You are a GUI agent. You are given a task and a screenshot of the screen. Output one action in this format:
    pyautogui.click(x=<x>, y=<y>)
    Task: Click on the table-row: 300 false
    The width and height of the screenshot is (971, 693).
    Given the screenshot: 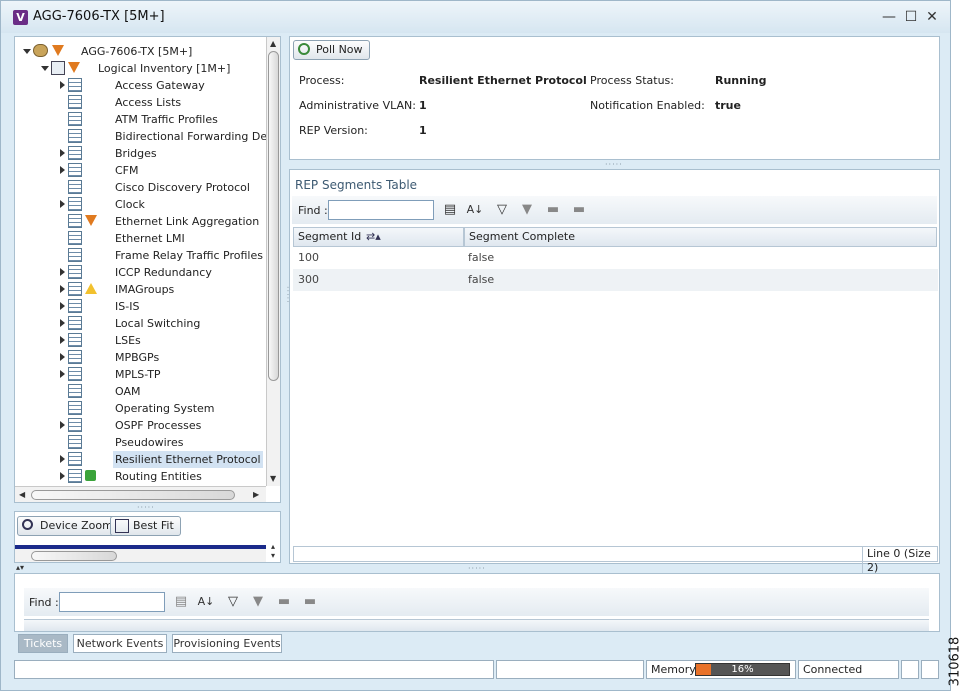 What is the action you would take?
    pyautogui.click(x=615, y=280)
    